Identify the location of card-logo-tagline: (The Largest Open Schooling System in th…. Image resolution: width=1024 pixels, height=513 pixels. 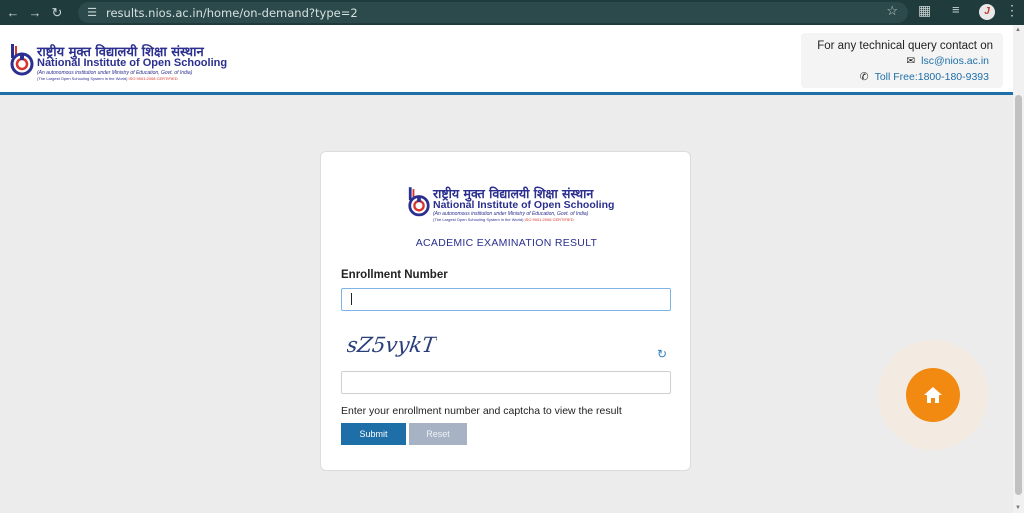
(503, 219).